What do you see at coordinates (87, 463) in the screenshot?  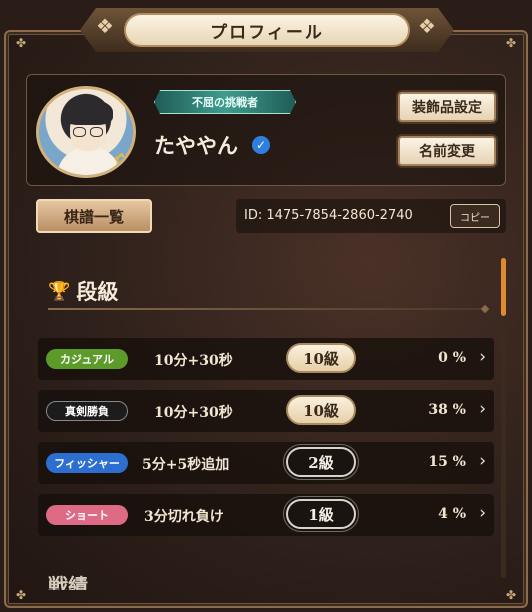 I see `mode-pill: フィッシャー` at bounding box center [87, 463].